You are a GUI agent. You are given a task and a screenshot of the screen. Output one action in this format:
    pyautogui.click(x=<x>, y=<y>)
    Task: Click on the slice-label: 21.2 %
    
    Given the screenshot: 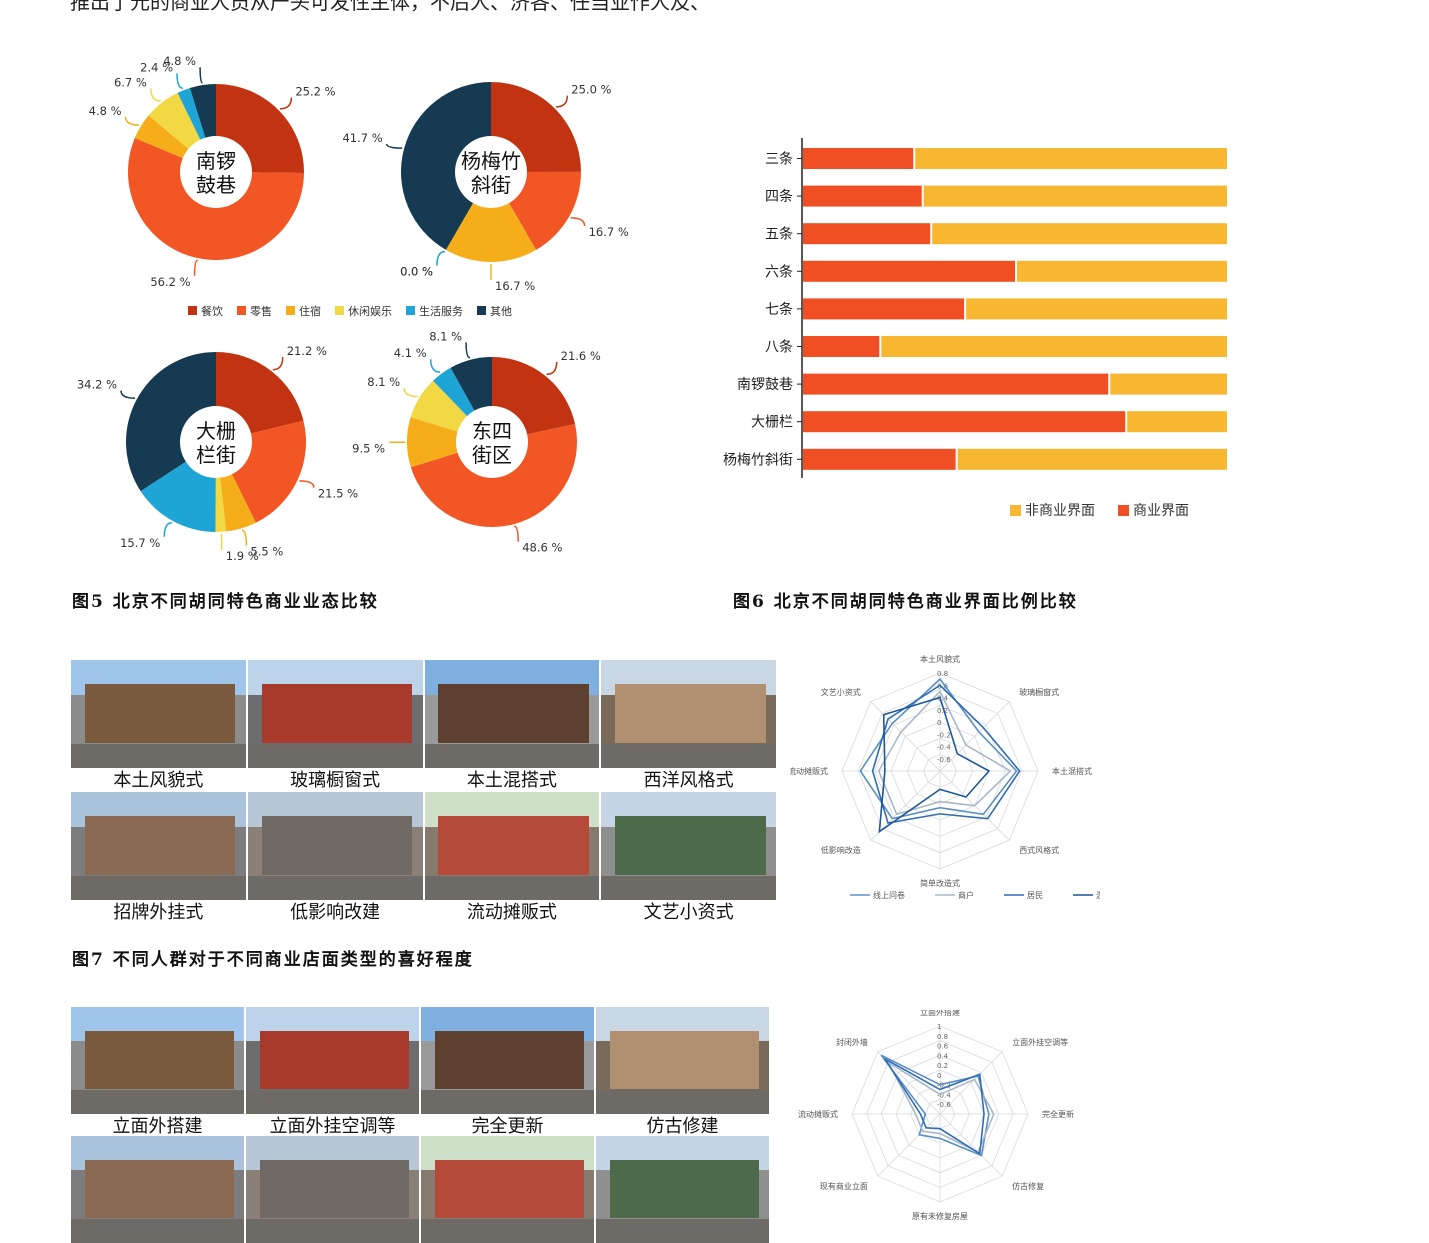 What is the action you would take?
    pyautogui.click(x=307, y=351)
    